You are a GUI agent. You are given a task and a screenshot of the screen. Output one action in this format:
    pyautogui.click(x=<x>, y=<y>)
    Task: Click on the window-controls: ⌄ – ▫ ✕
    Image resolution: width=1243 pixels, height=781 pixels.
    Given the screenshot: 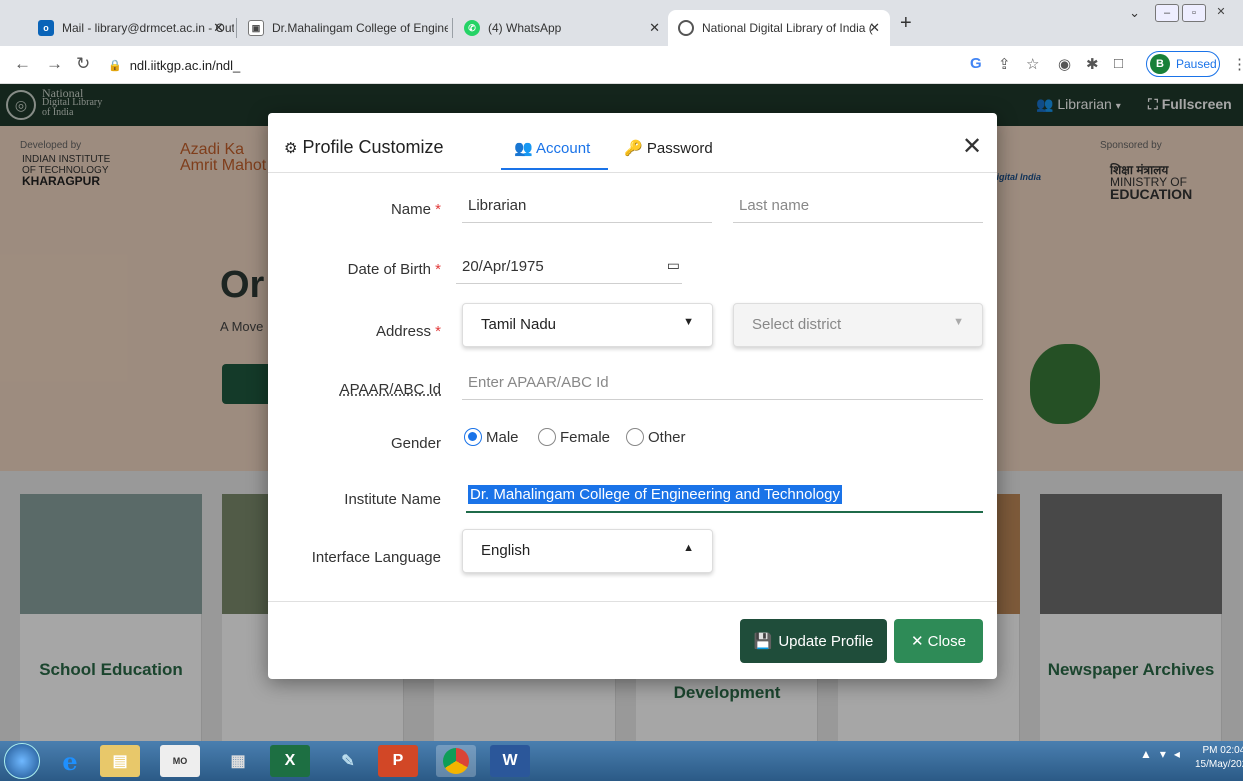 What is the action you would take?
    pyautogui.click(x=1181, y=13)
    